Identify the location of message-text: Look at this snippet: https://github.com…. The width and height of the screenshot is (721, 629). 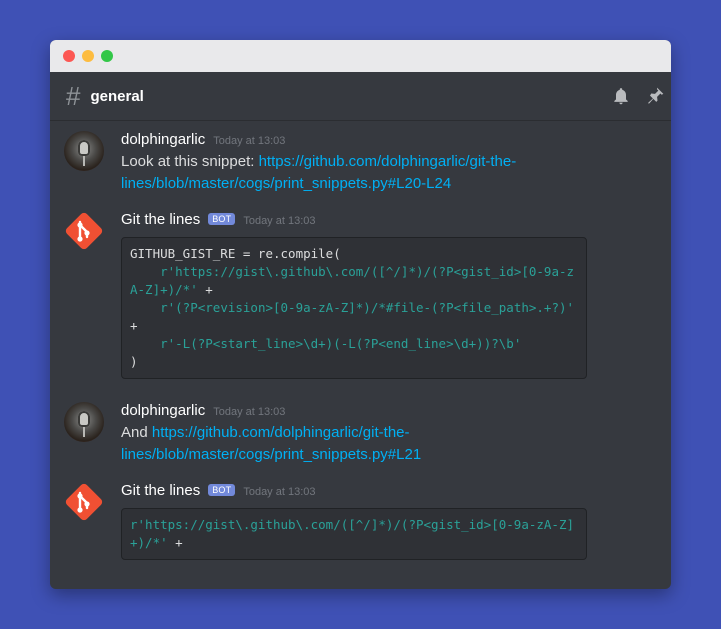
(341, 173).